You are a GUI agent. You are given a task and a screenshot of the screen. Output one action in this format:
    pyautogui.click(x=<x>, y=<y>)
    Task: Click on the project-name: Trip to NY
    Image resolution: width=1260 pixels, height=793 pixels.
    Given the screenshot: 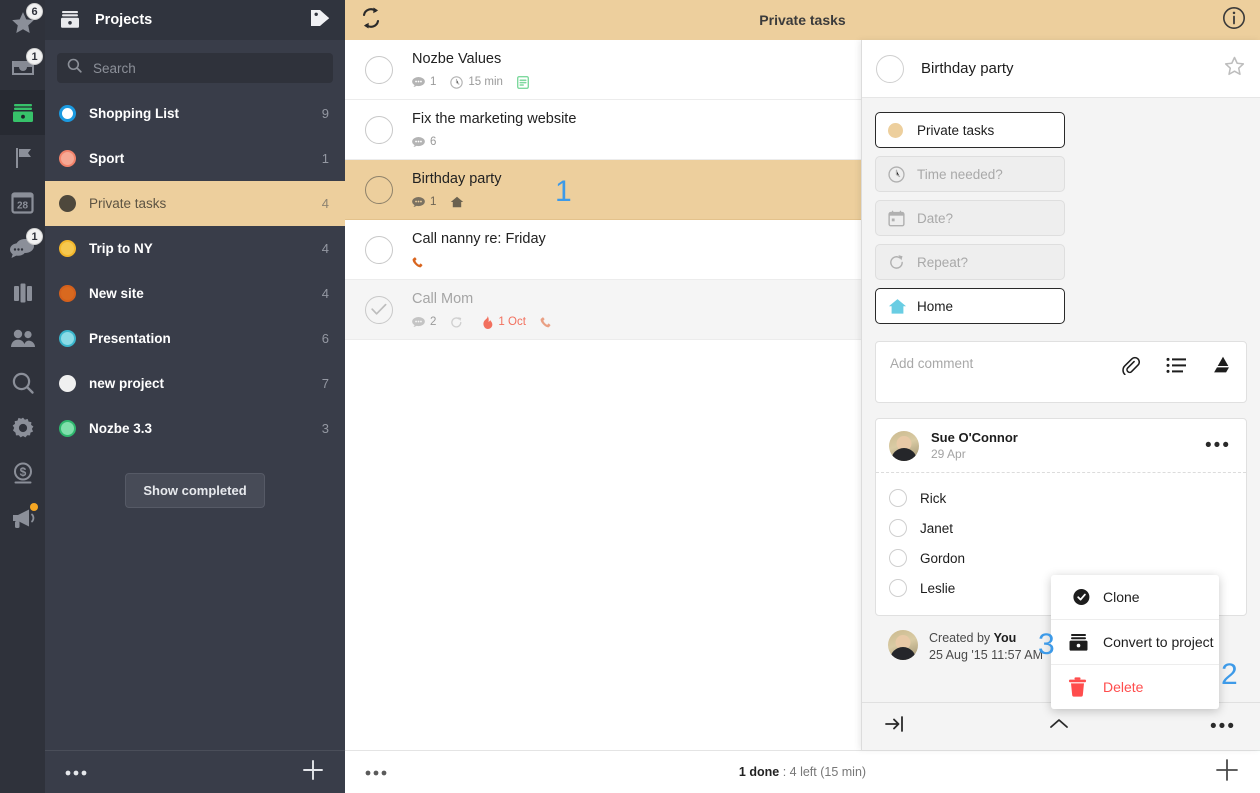 What is the action you would take?
    pyautogui.click(x=121, y=248)
    